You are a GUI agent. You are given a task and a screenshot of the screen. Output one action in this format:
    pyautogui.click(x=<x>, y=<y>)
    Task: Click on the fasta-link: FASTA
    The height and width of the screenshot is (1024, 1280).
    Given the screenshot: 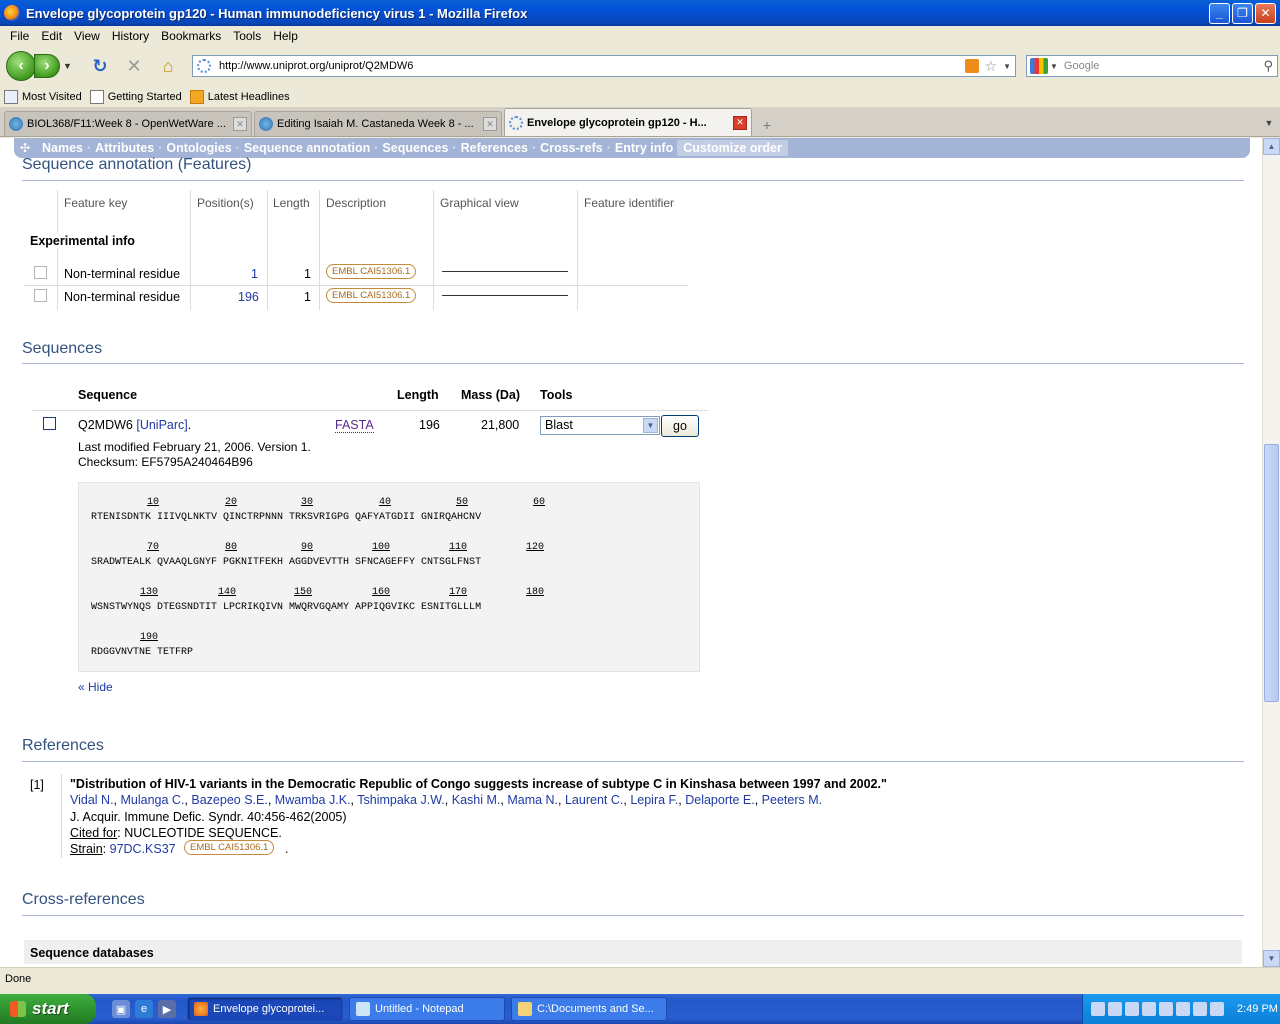 What is the action you would take?
    pyautogui.click(x=354, y=425)
    